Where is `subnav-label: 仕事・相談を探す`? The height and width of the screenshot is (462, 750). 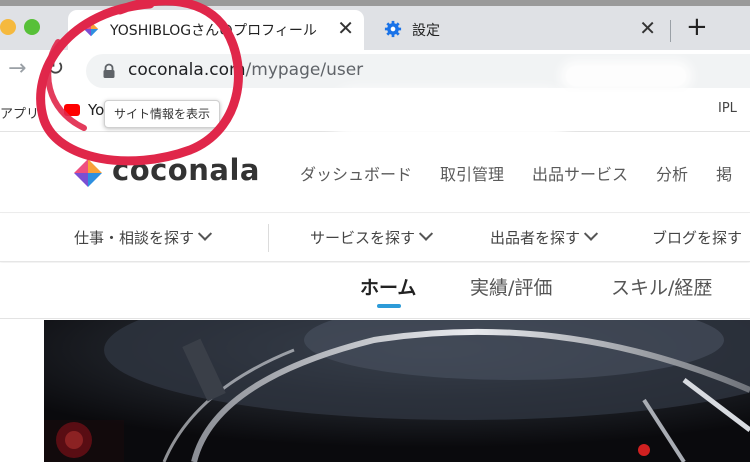
subnav-label: 仕事・相談を探す is located at coordinates (134, 238).